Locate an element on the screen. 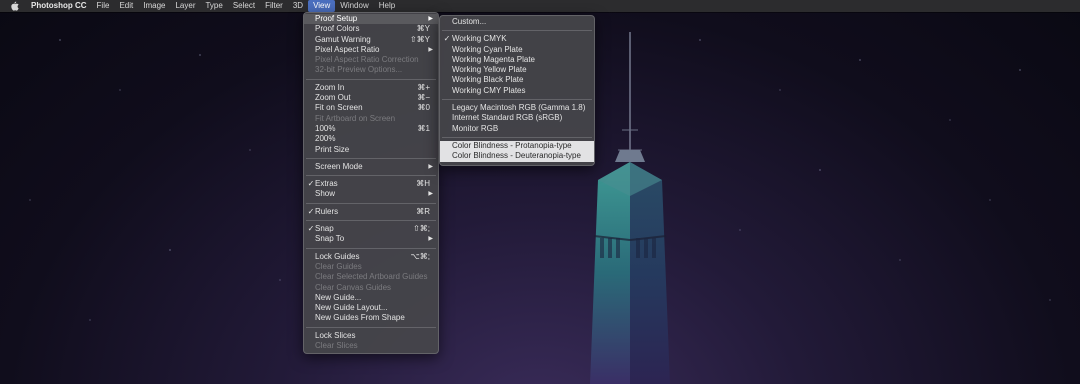  menu-item-zoom-out: Zoom Out ⌘− is located at coordinates (371, 98).